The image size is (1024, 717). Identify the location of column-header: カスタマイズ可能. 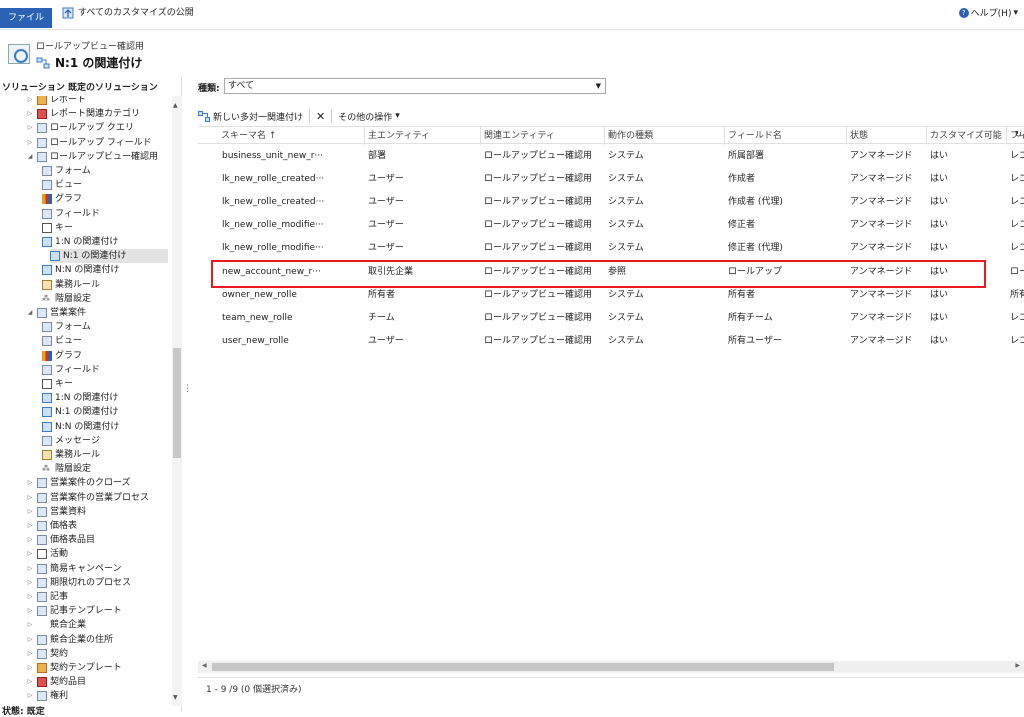
(965, 136).